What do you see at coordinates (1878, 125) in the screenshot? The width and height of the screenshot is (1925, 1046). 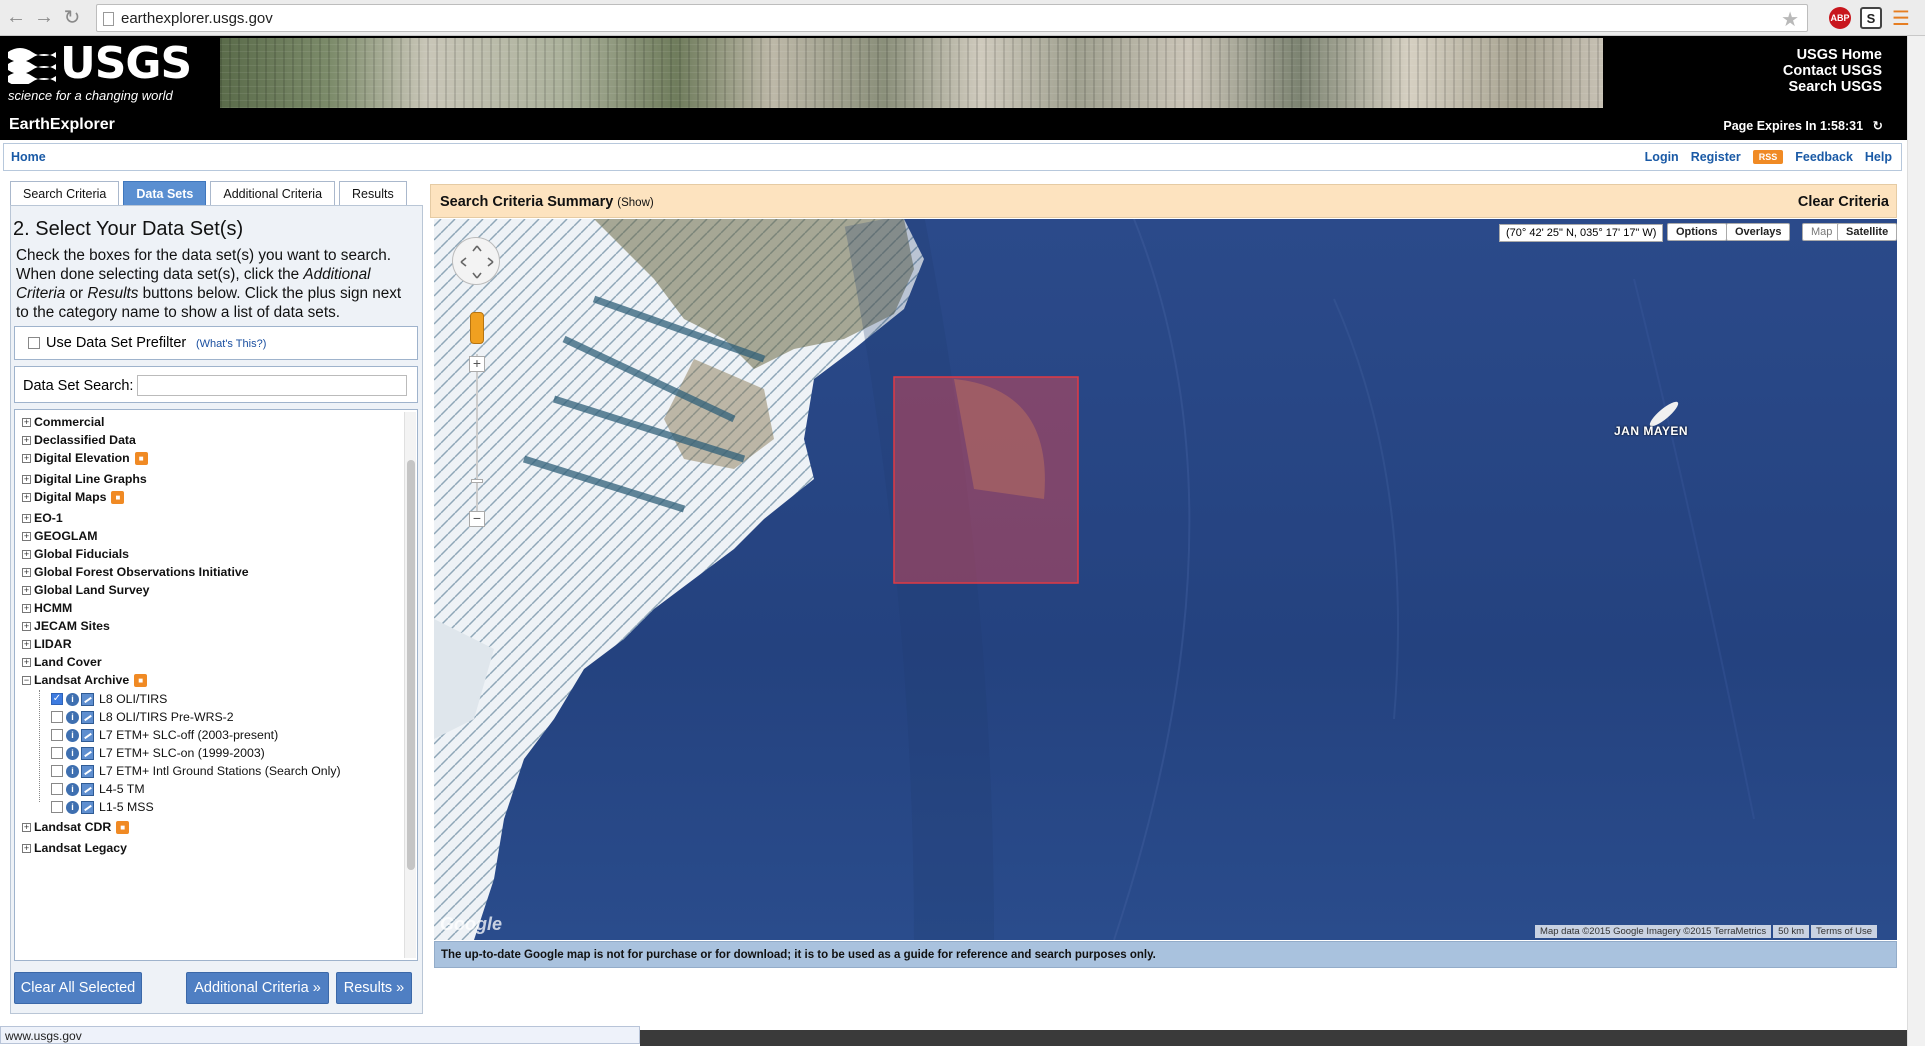 I see `refresh-icon: ↻` at bounding box center [1878, 125].